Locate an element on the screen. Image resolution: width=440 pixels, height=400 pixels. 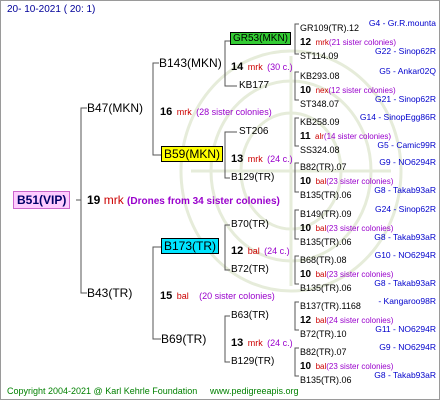
gen3-queen-3: ST206 is located at coordinates (253, 132).